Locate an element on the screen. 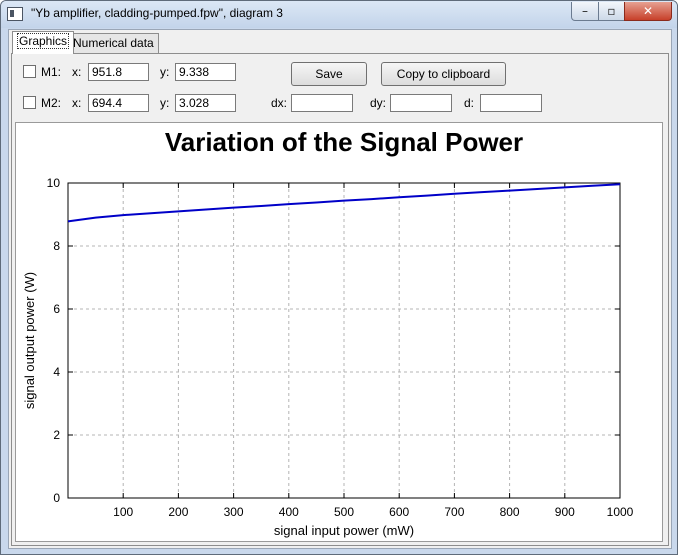  tab-graphics: Graphics is located at coordinates (43, 42).